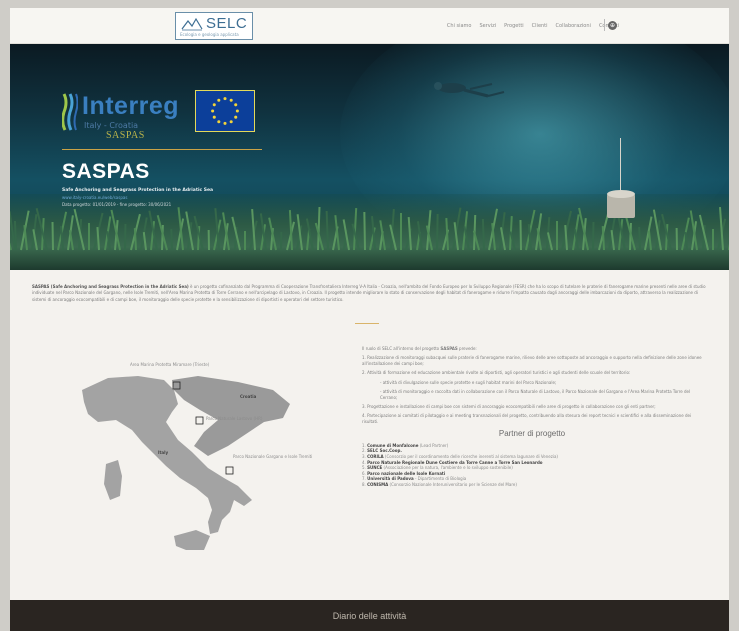 This screenshot has width=739, height=631. Describe the element at coordinates (488, 26) in the screenshot. I see `nav-item-servizi: Servizi` at that location.